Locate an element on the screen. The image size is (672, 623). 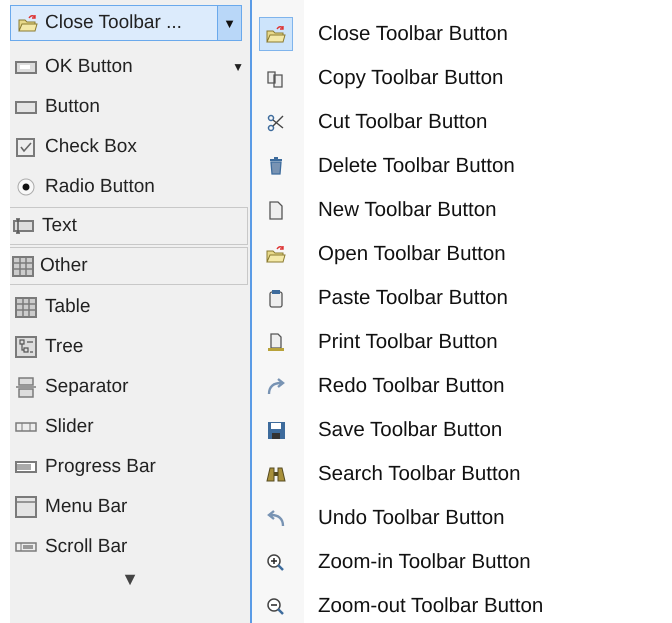
menu-item: Print Toolbar Button is located at coordinates (462, 342).